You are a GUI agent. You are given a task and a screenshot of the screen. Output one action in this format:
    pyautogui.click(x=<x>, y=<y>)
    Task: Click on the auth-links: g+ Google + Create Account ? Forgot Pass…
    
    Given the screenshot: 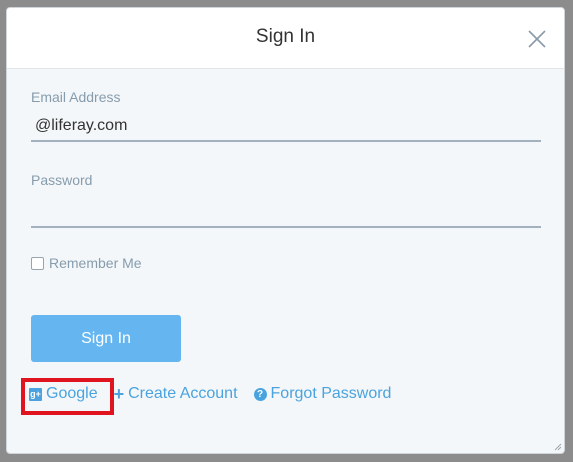 What is the action you would take?
    pyautogui.click(x=209, y=394)
    